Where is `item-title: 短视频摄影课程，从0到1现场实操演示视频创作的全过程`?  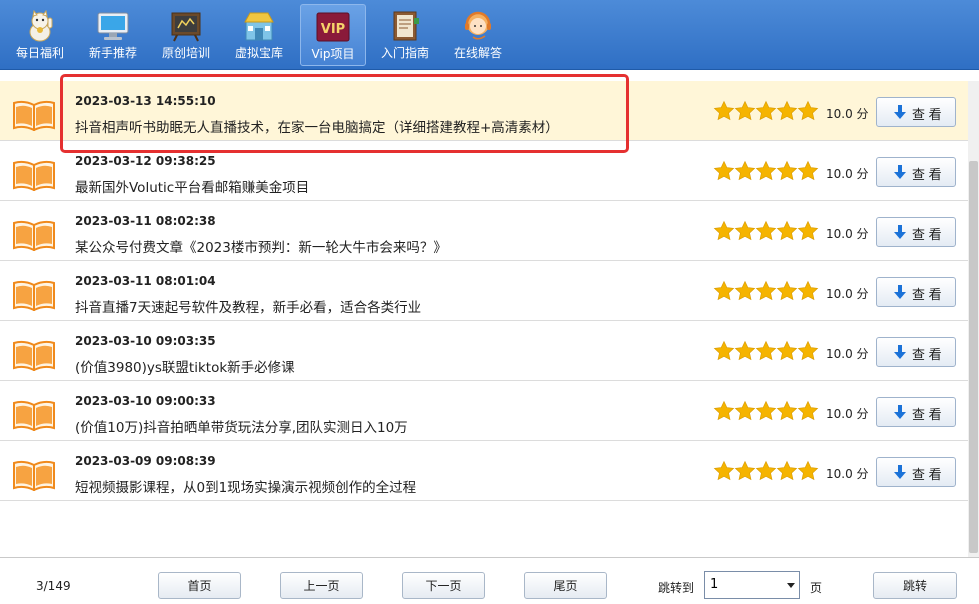
item-title: 短视频摄影课程，从0到1现场实操演示视频创作的全过程 is located at coordinates (245, 486).